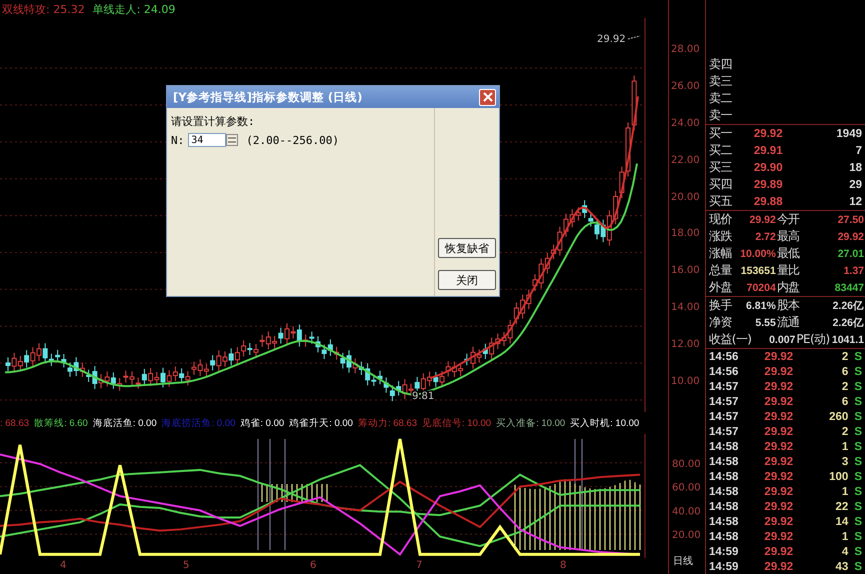 The width and height of the screenshot is (865, 574). Describe the element at coordinates (487, 97) in the screenshot. I see `close-button` at that location.